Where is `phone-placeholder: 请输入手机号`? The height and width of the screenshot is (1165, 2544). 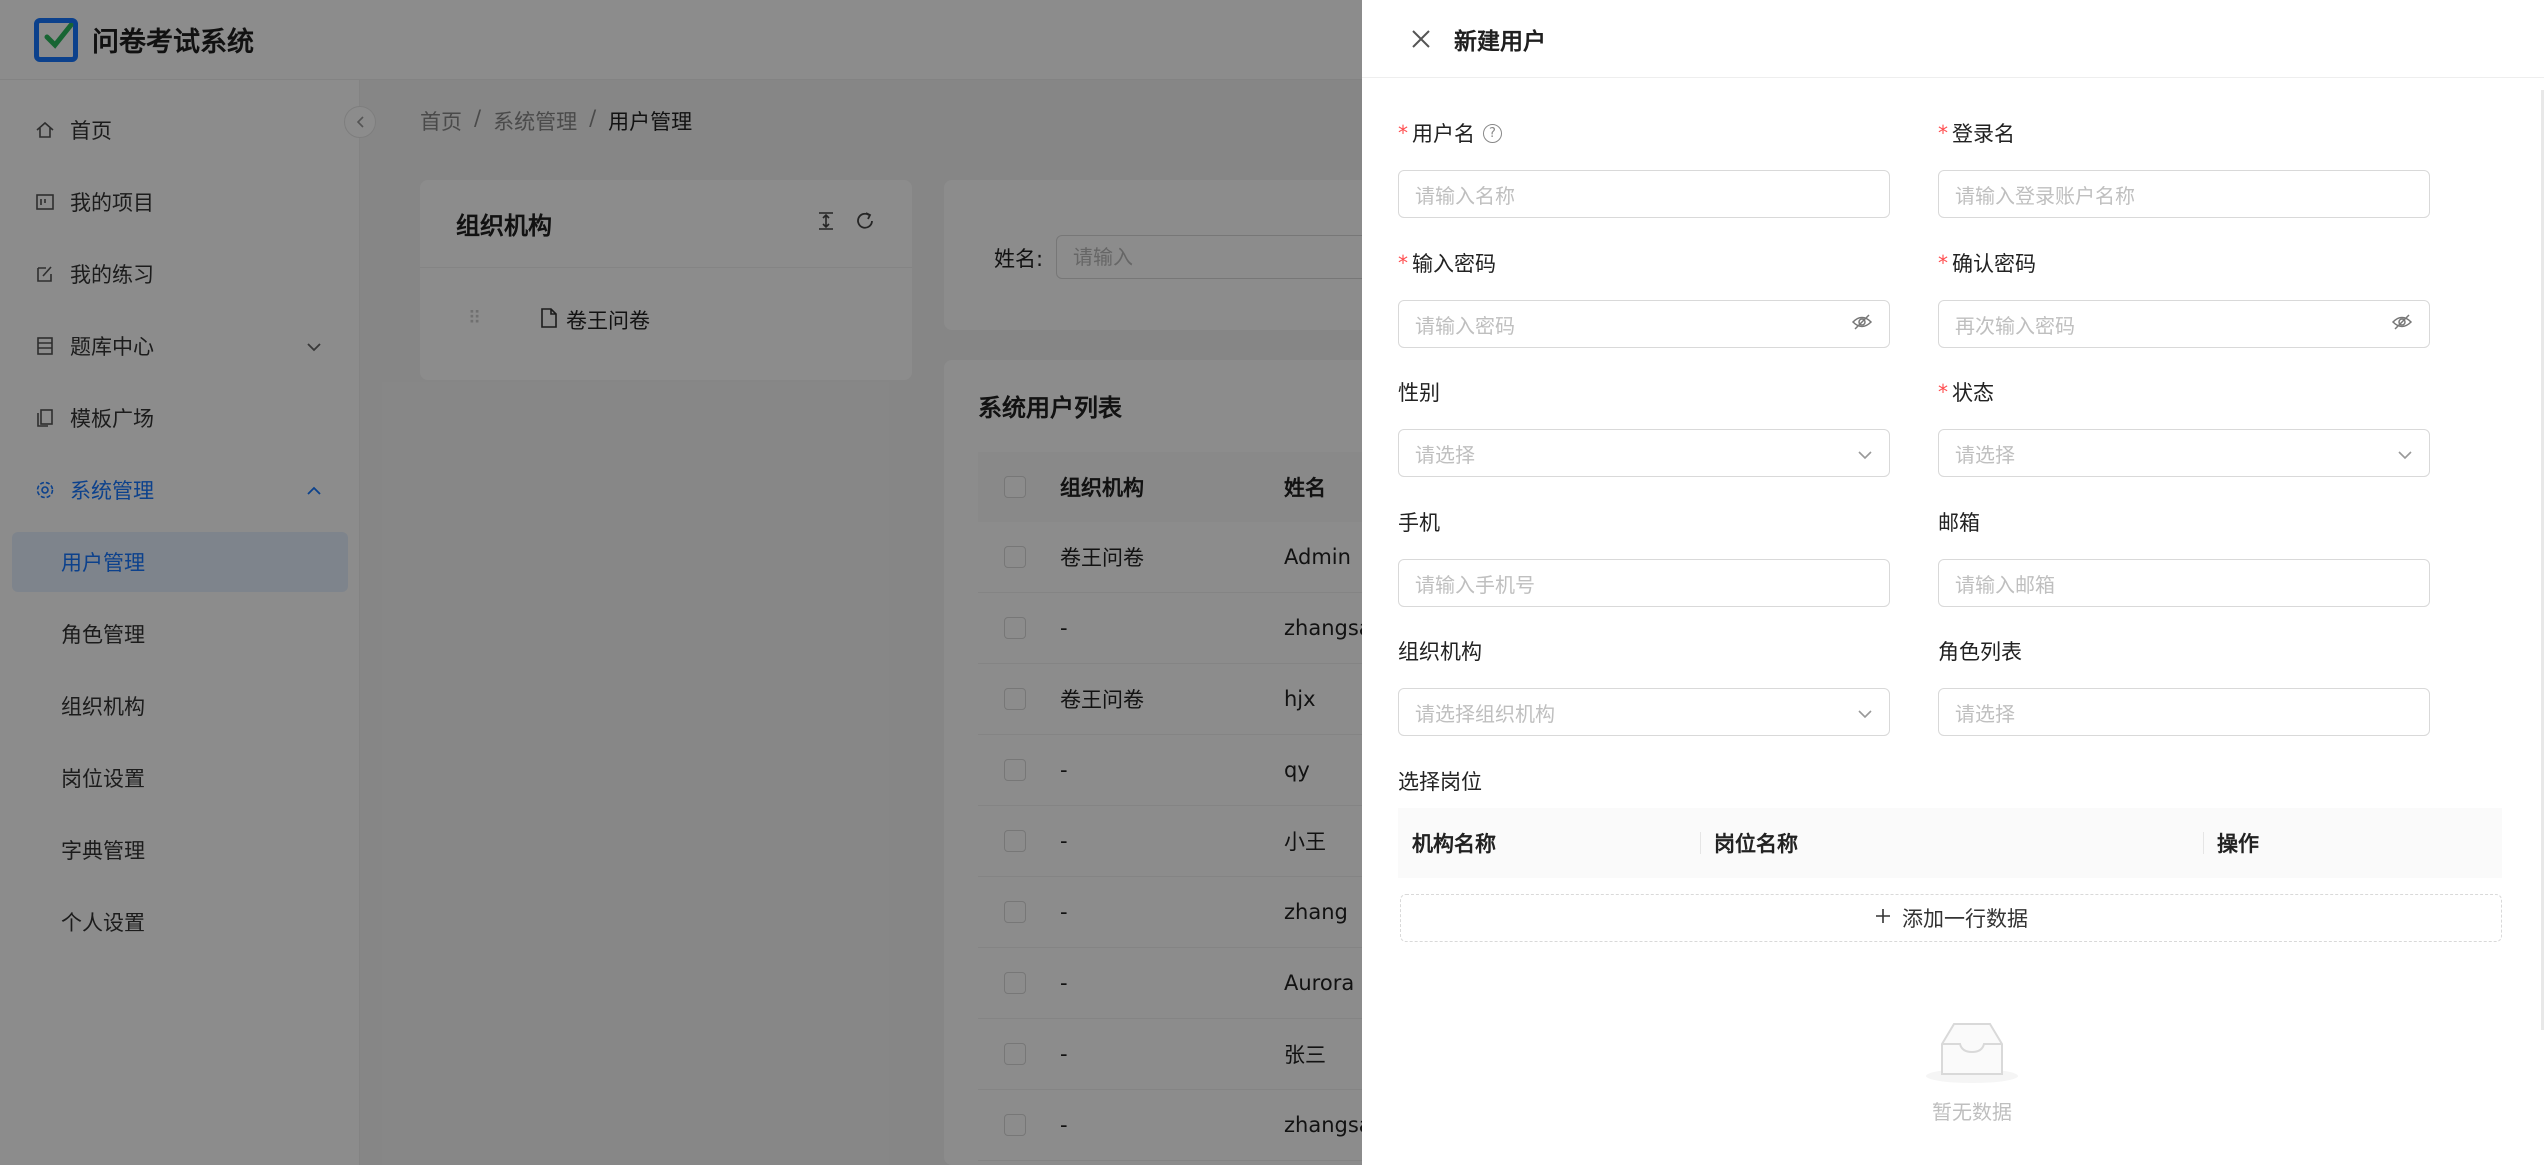 phone-placeholder: 请输入手机号 is located at coordinates (1475, 584).